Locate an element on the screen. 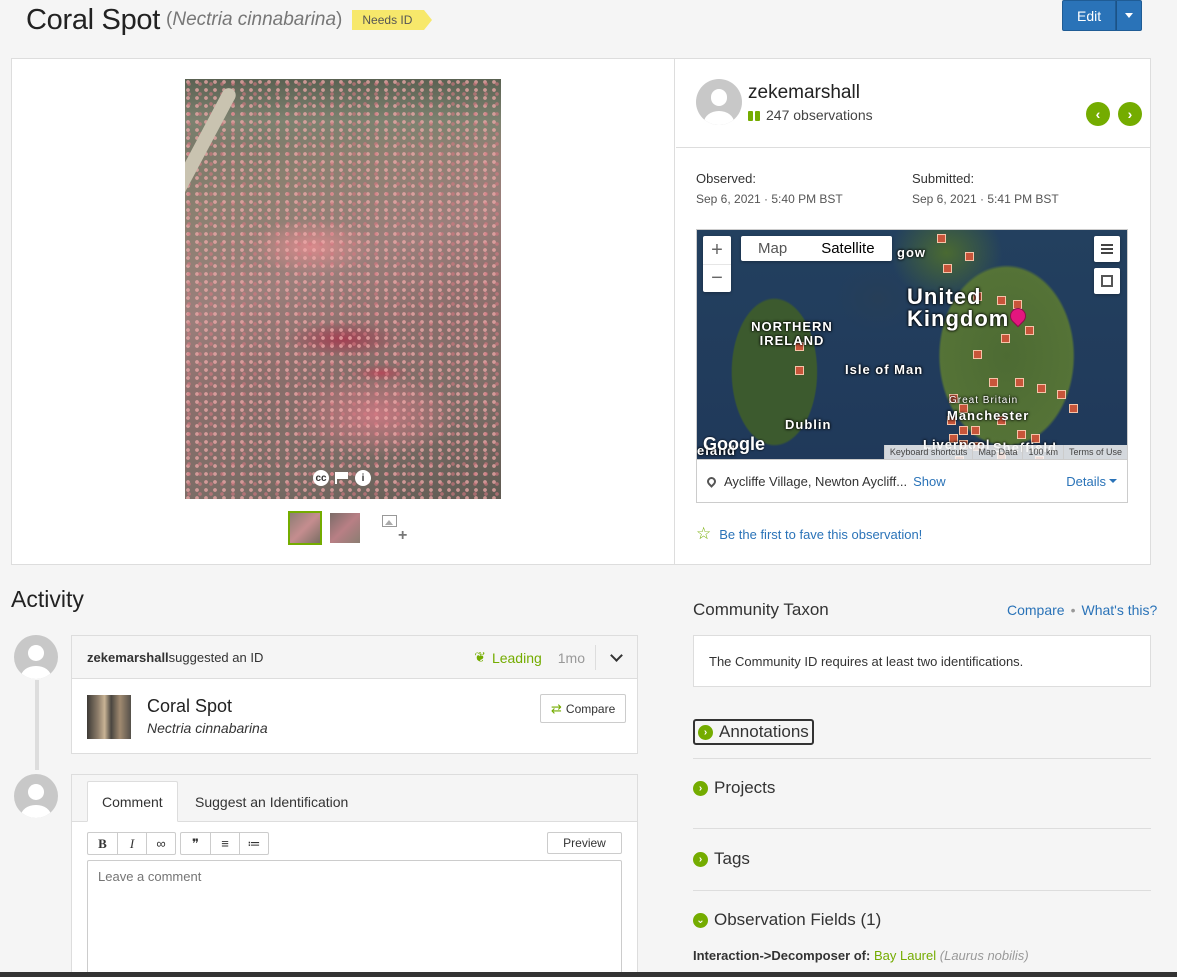 The height and width of the screenshot is (977, 1177). zoom-in-button: + is located at coordinates (717, 250).